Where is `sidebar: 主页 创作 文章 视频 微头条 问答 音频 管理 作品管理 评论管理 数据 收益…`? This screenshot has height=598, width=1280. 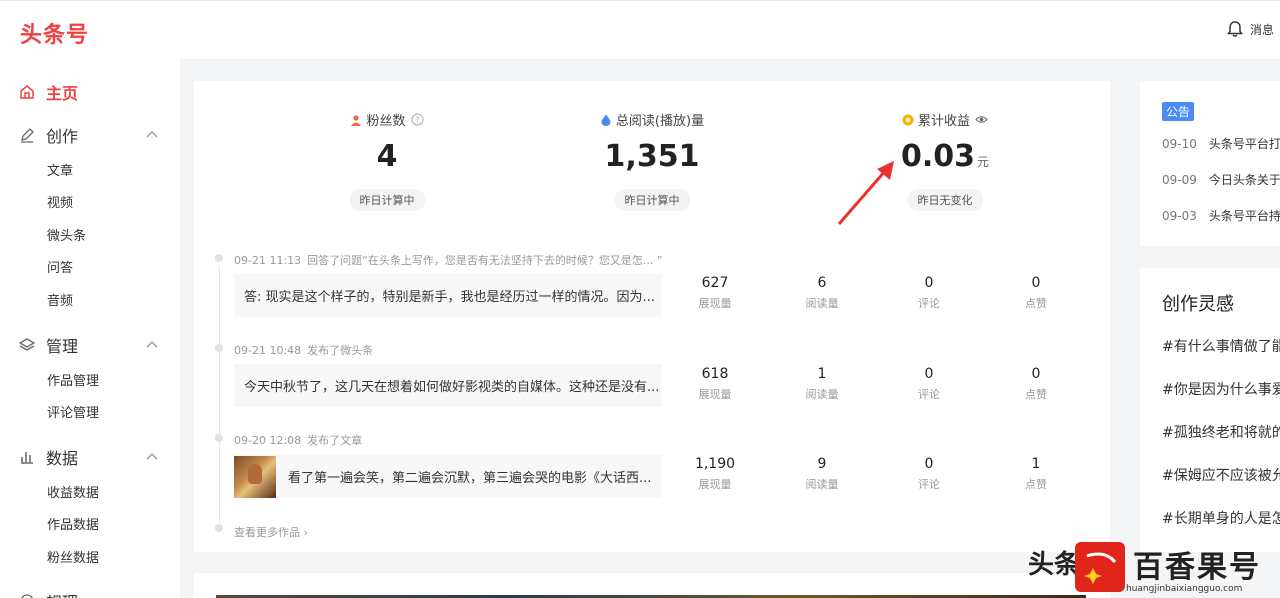
sidebar: 主页 创作 文章 视频 微头条 问答 音频 管理 作品管理 评论管理 数据 收益… is located at coordinates (90, 328).